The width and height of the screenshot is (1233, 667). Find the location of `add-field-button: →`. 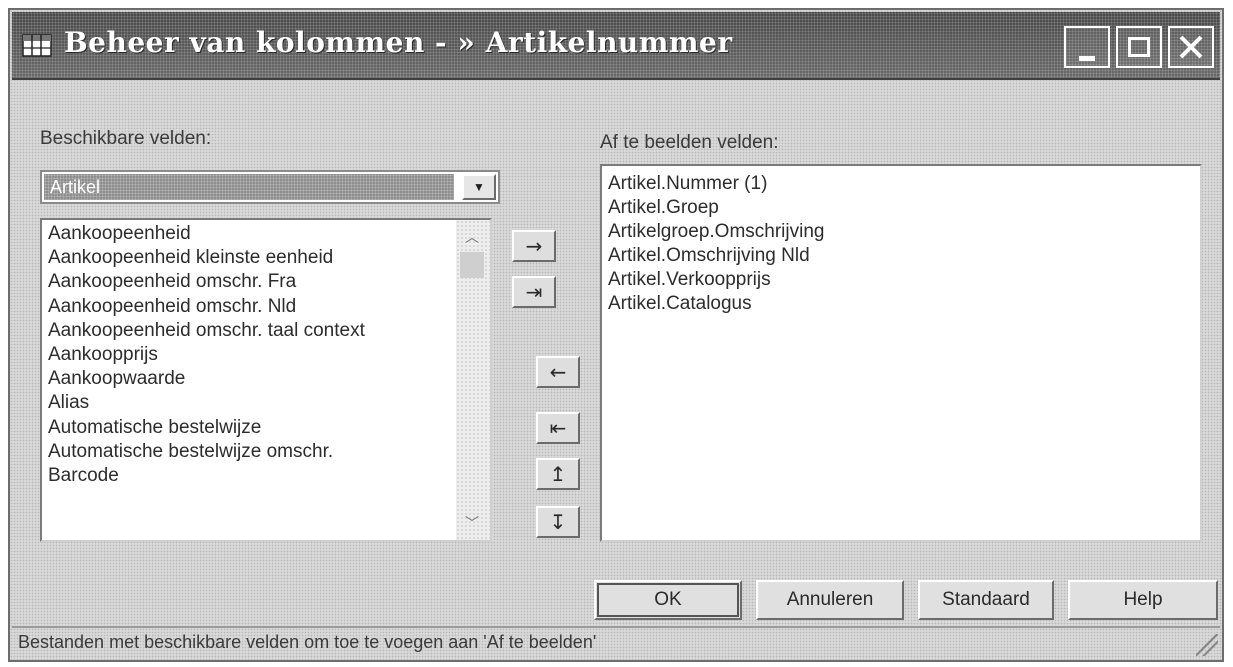

add-field-button: → is located at coordinates (534, 246).